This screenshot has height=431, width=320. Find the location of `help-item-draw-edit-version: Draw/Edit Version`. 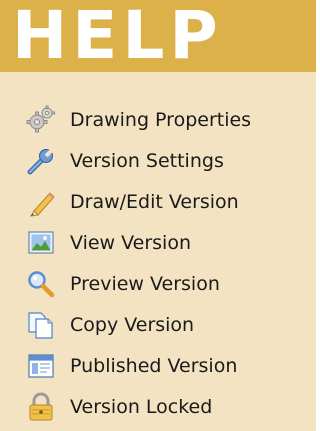

help-item-draw-edit-version: Draw/Edit Version is located at coordinates (138, 201).